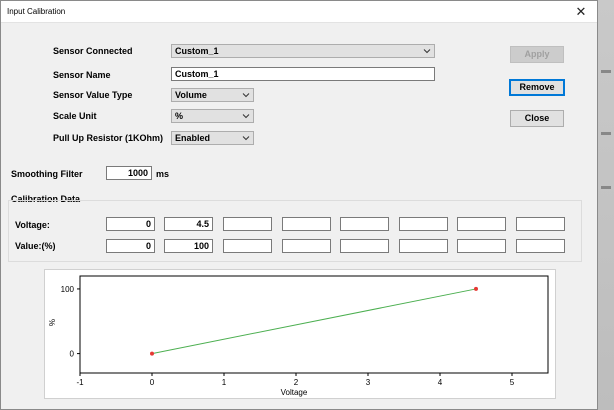 The height and width of the screenshot is (410, 614). What do you see at coordinates (537, 118) in the screenshot?
I see `close-button: Close` at bounding box center [537, 118].